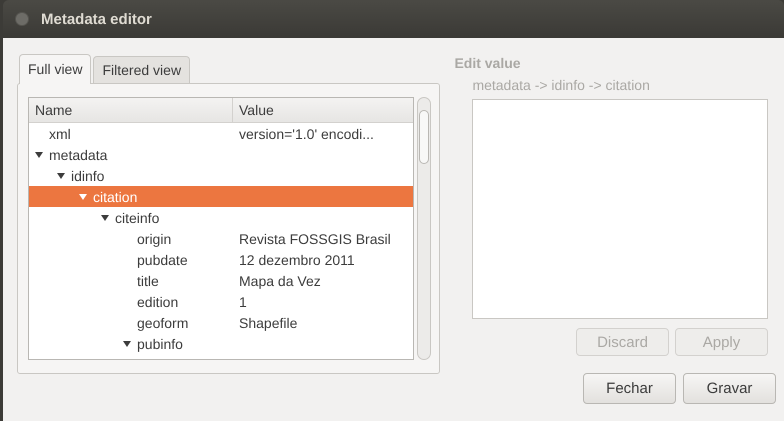 This screenshot has height=421, width=784. What do you see at coordinates (297, 260) in the screenshot?
I see `node-value: 12 dezembro 2011` at bounding box center [297, 260].